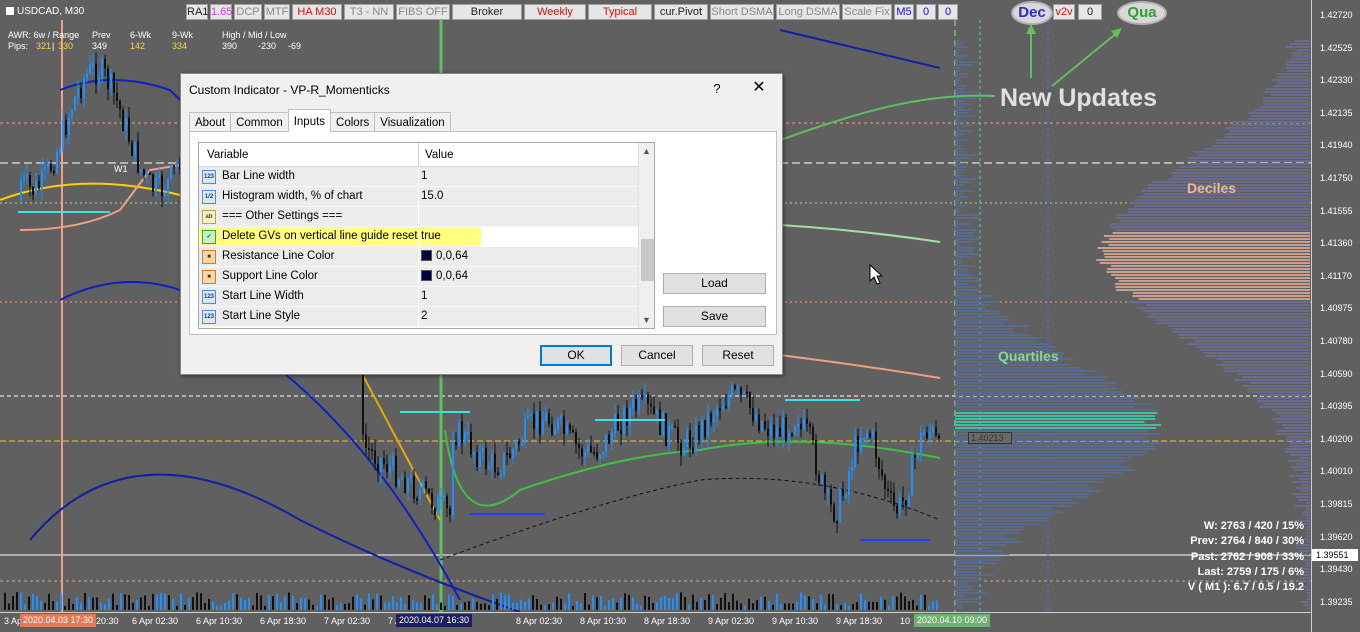  I want to click on dec-button: Dec, so click(1032, 13).